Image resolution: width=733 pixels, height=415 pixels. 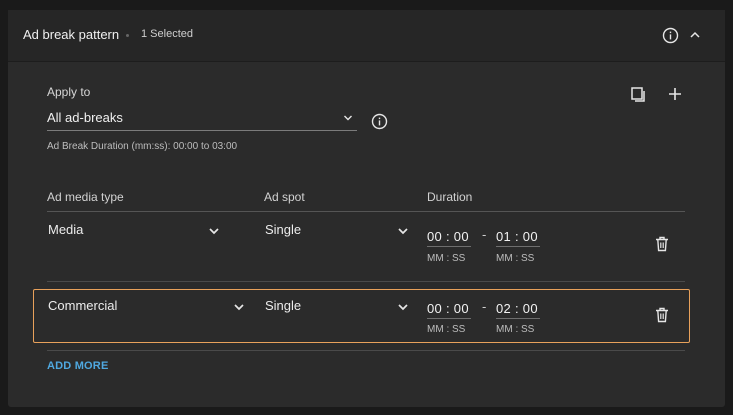 What do you see at coordinates (202, 119) in the screenshot?
I see `apply-to-select: All ad-breaks` at bounding box center [202, 119].